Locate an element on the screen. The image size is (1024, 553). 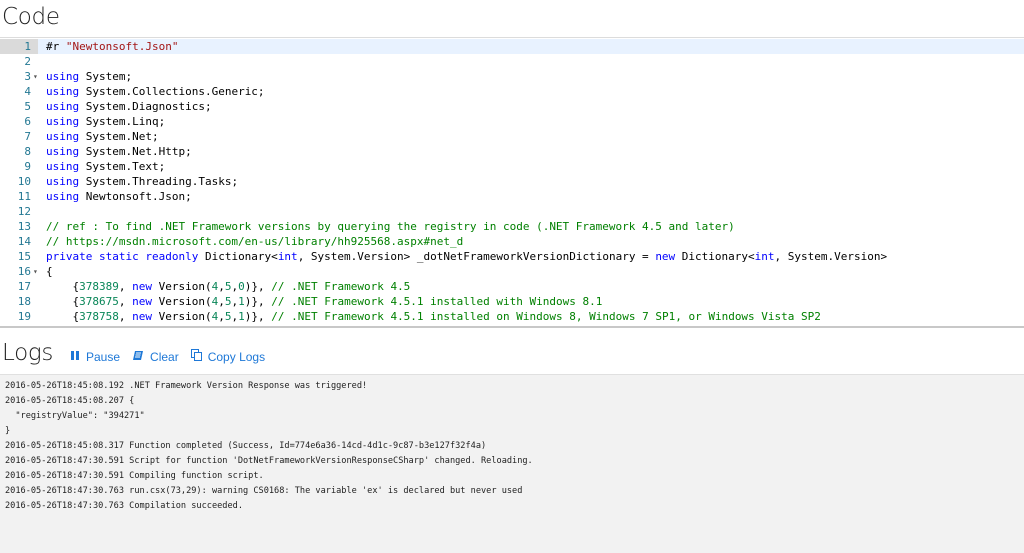
line-number: 14 is located at coordinates (24, 241).